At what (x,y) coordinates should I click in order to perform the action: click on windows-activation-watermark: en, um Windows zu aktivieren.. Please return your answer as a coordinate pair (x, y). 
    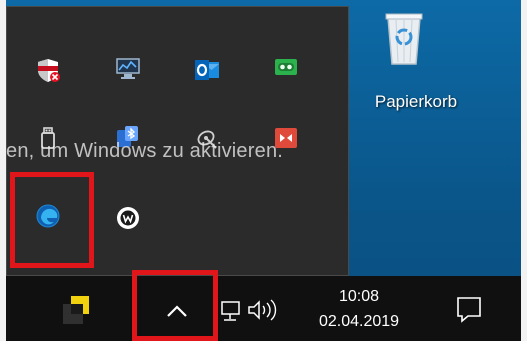
    Looking at the image, I should click on (145, 151).